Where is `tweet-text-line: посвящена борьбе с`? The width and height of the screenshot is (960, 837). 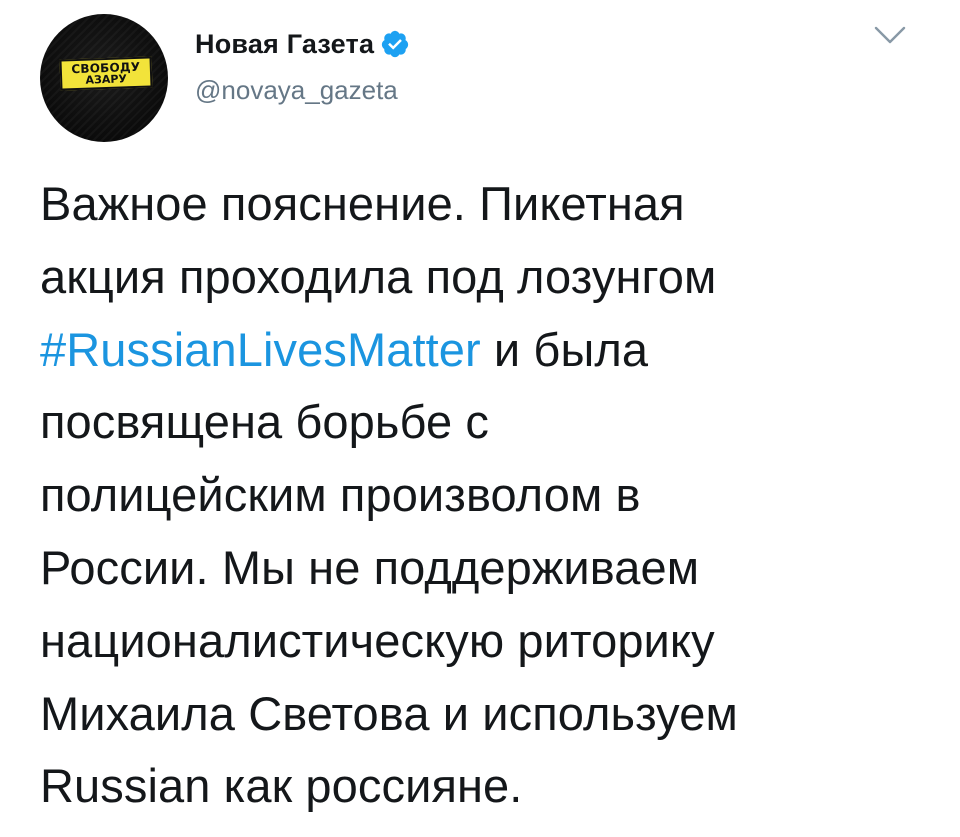
tweet-text-line: посвящена борьбе с is located at coordinates (264, 422).